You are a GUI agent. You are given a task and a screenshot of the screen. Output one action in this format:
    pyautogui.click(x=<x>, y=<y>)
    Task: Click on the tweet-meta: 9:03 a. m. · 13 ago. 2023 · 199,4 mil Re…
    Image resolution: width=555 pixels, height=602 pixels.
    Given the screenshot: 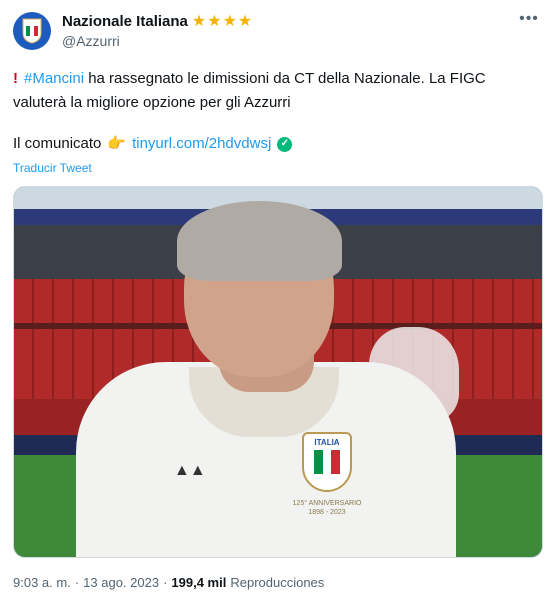 What is the action you would take?
    pyautogui.click(x=168, y=582)
    